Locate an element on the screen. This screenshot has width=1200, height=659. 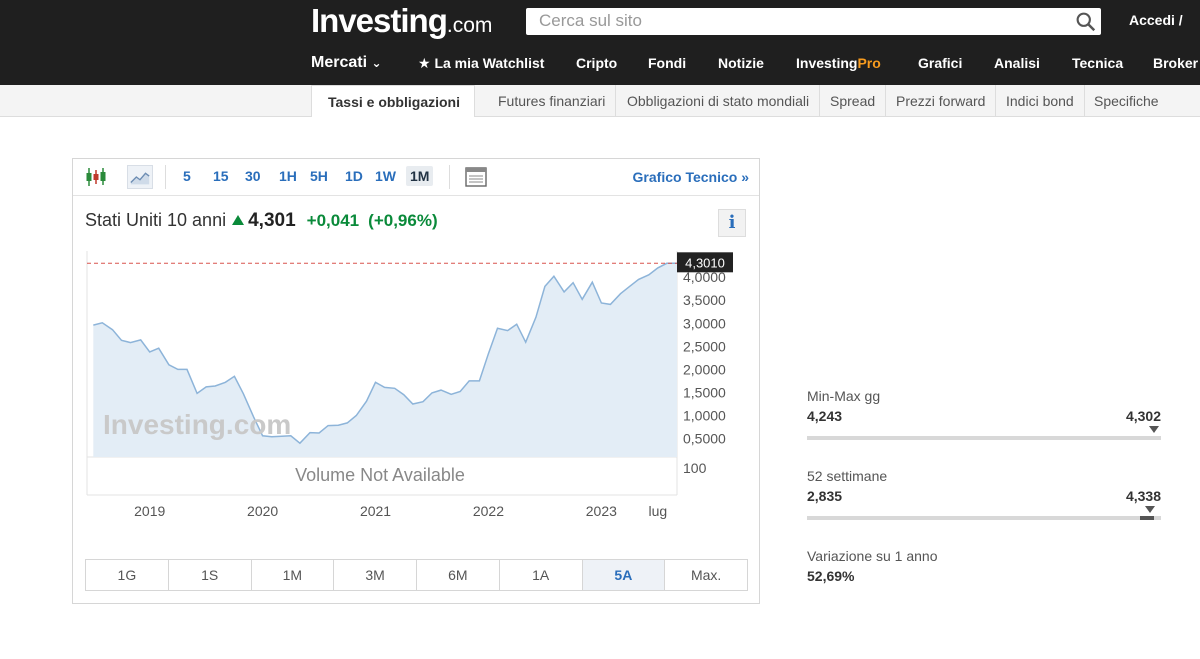
week52-range-fill is located at coordinates (1147, 518).